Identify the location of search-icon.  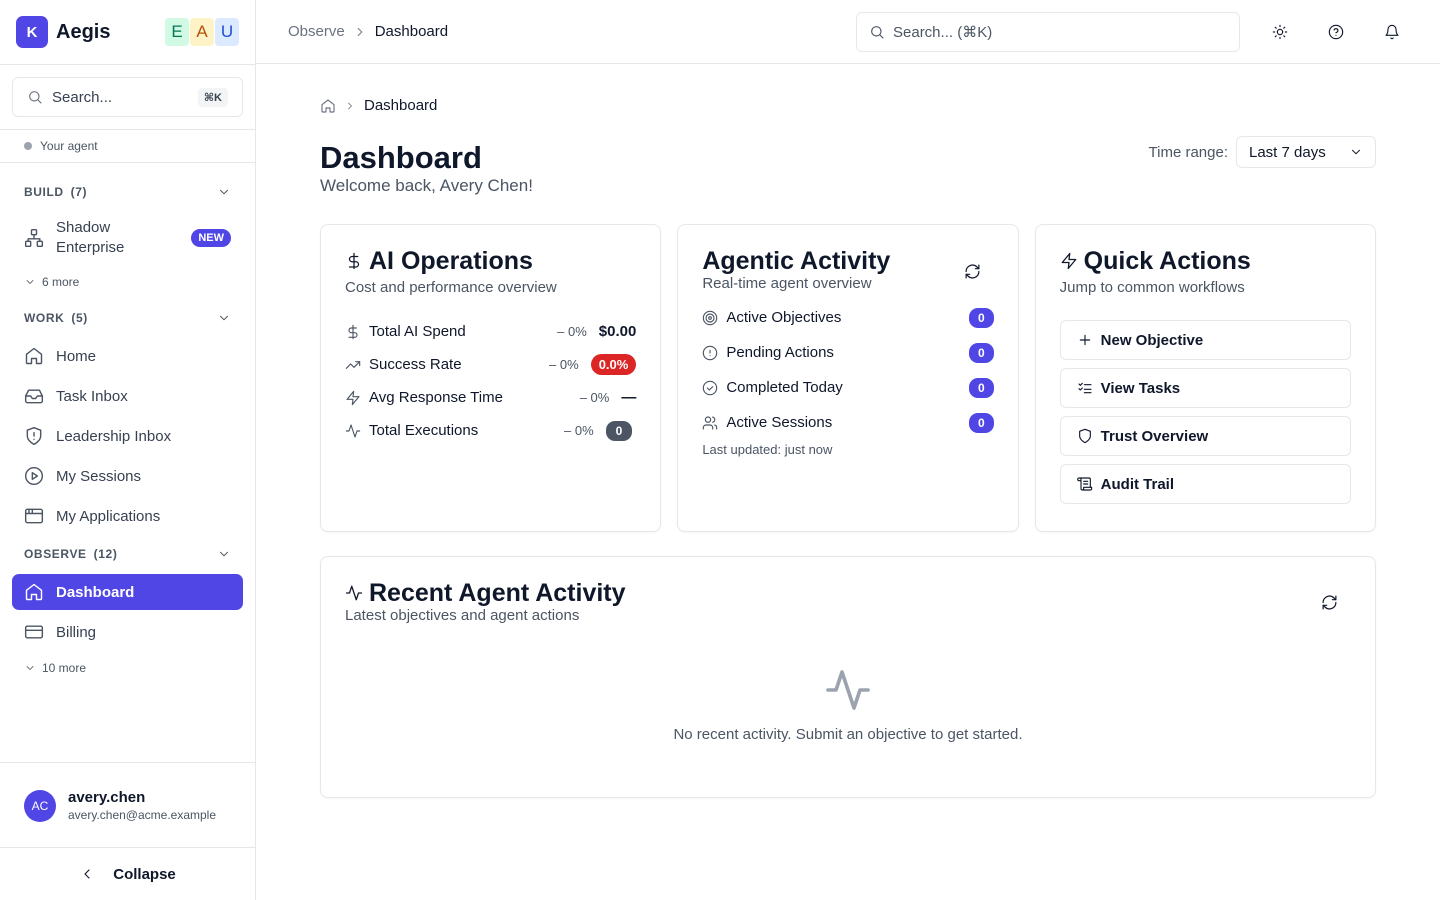
(877, 32).